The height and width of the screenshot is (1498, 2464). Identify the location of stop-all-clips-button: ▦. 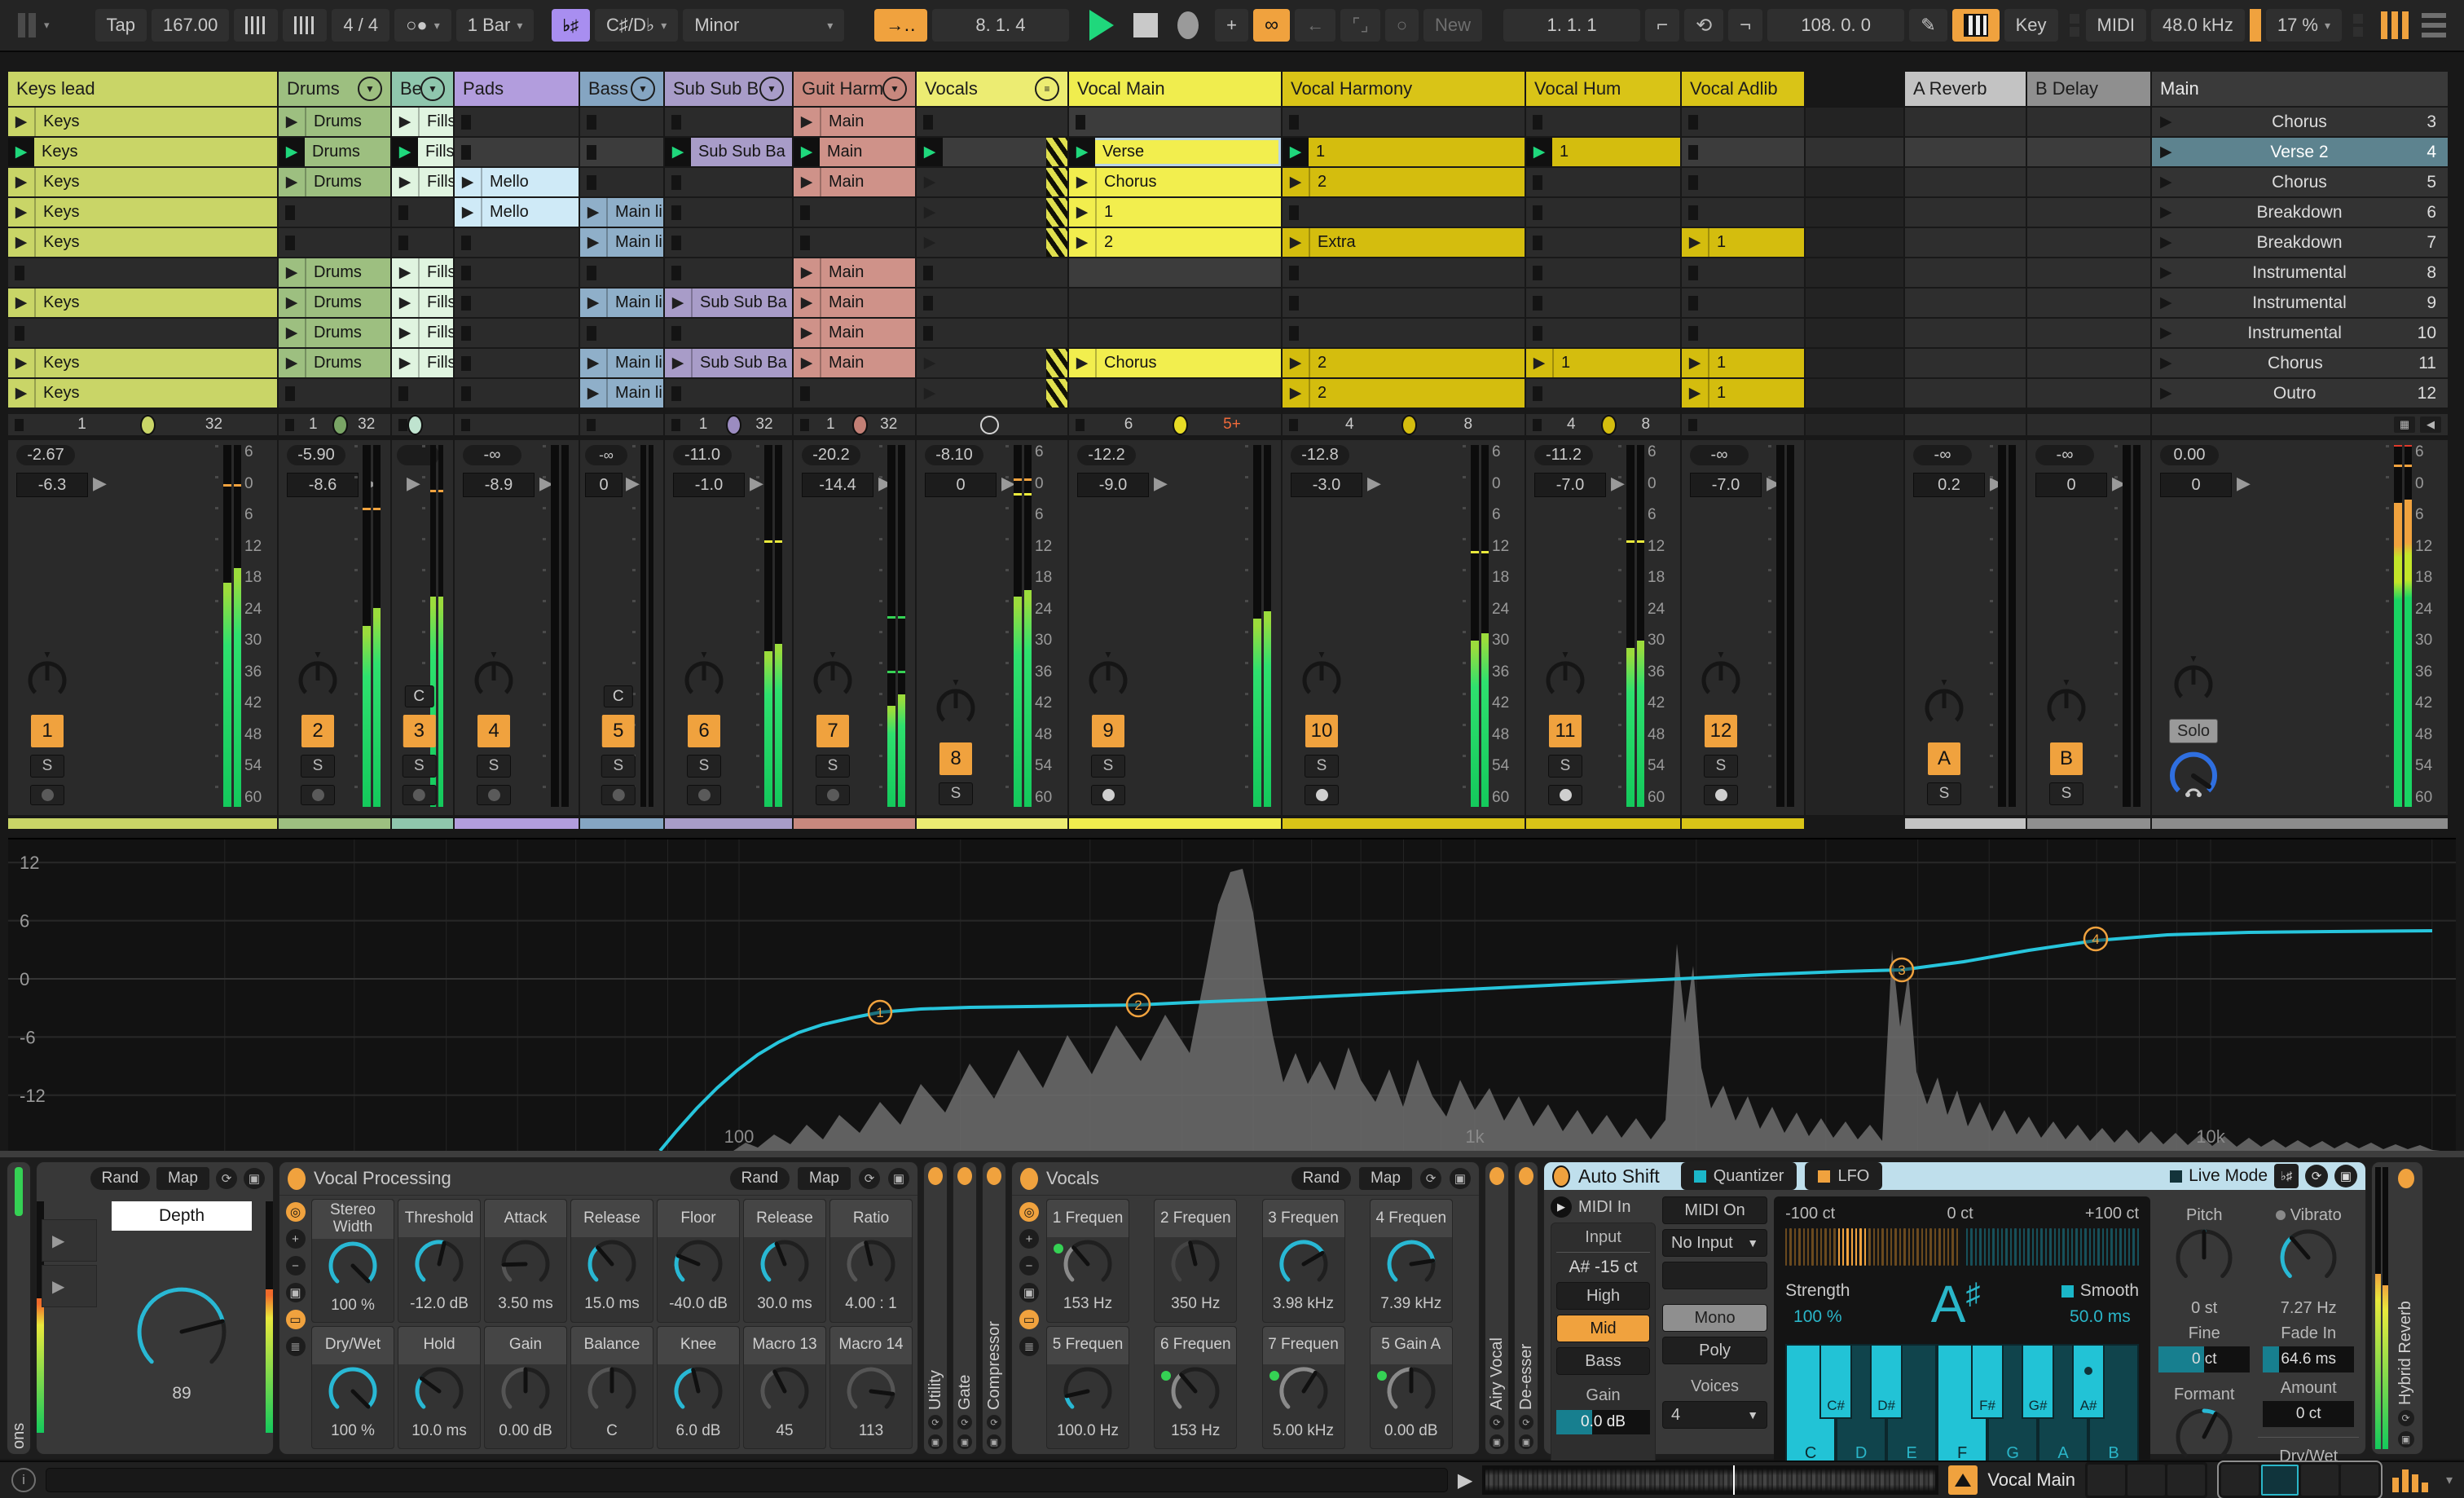
(2404, 425).